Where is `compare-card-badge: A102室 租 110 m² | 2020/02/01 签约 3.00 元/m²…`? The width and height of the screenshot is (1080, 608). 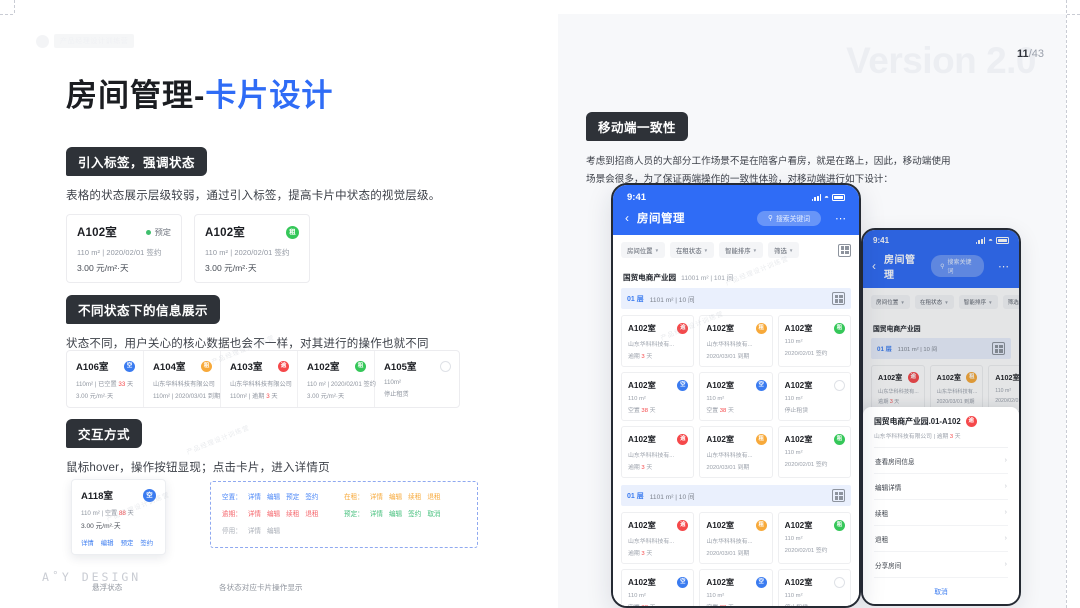 compare-card-badge: A102室 租 110 m² | 2020/02/01 签约 3.00 元/m²… is located at coordinates (252, 248).